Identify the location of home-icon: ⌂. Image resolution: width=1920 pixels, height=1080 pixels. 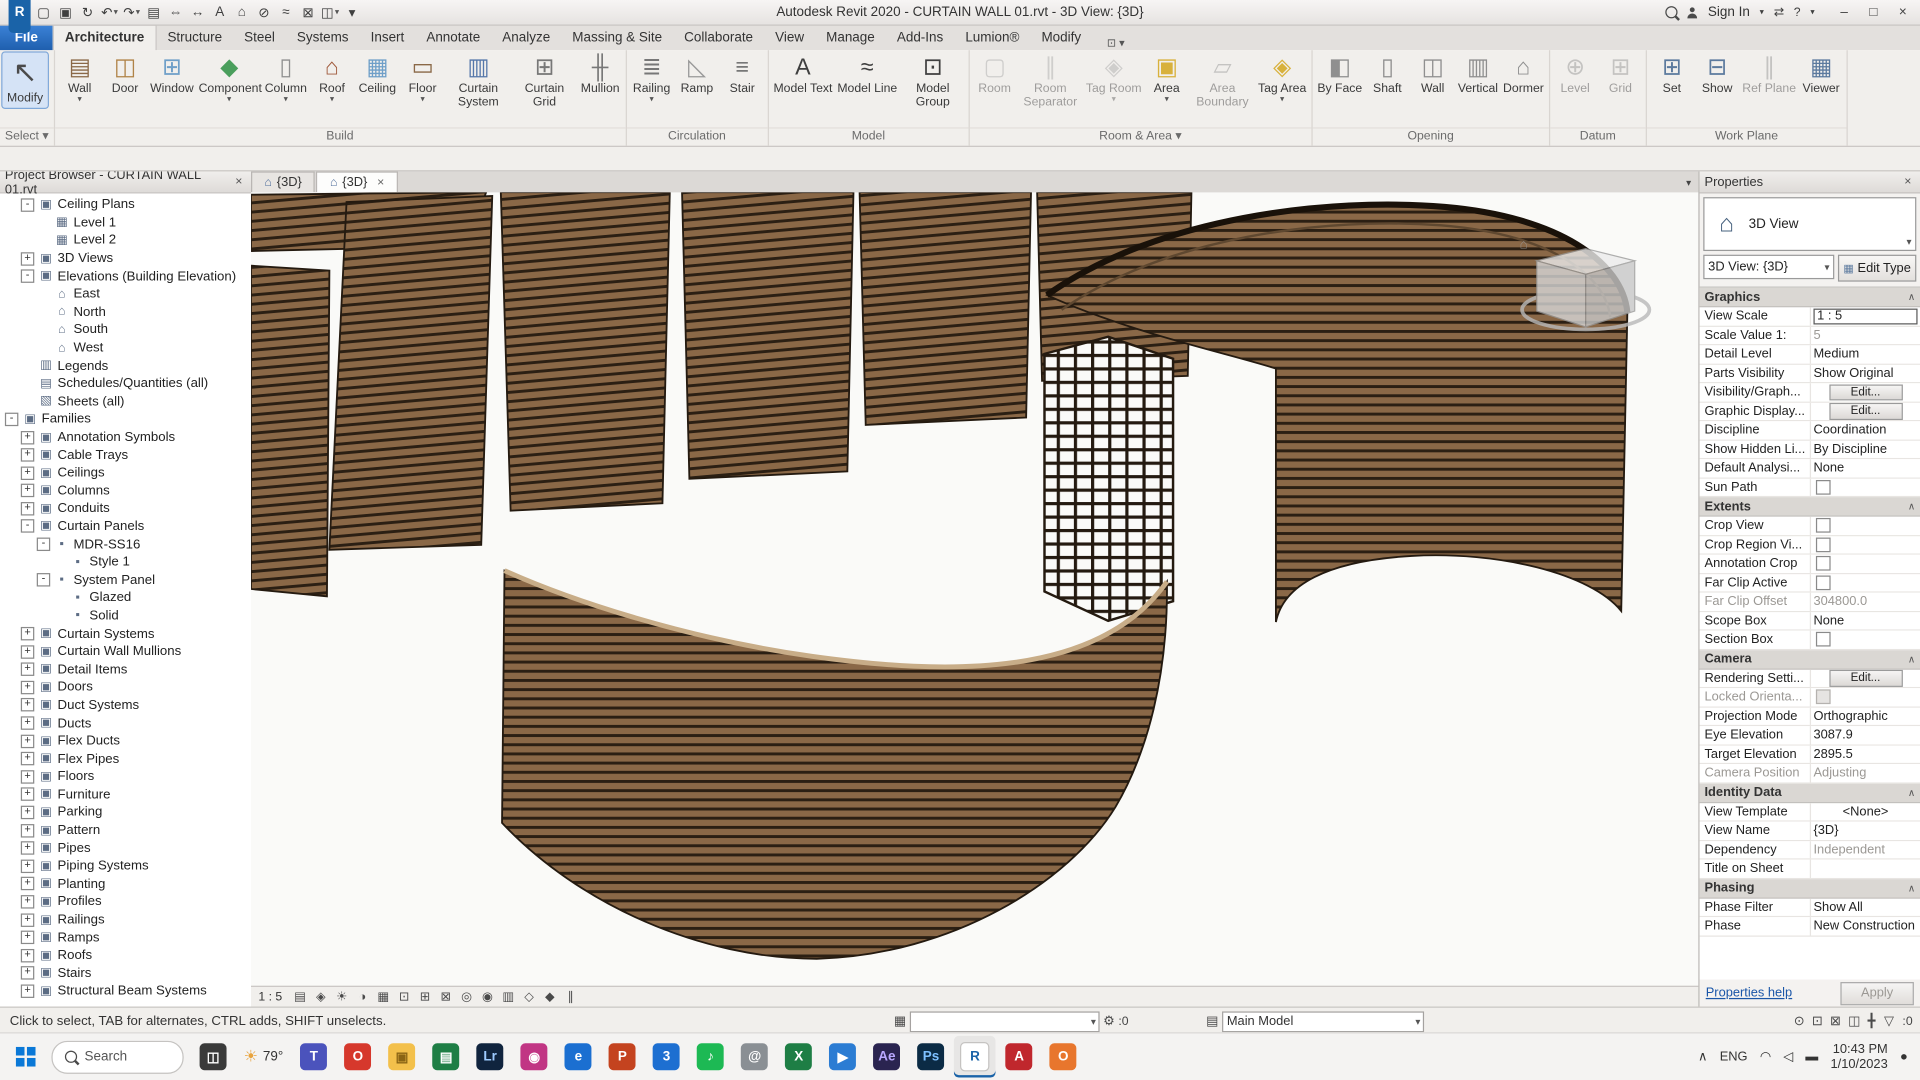
(1524, 244).